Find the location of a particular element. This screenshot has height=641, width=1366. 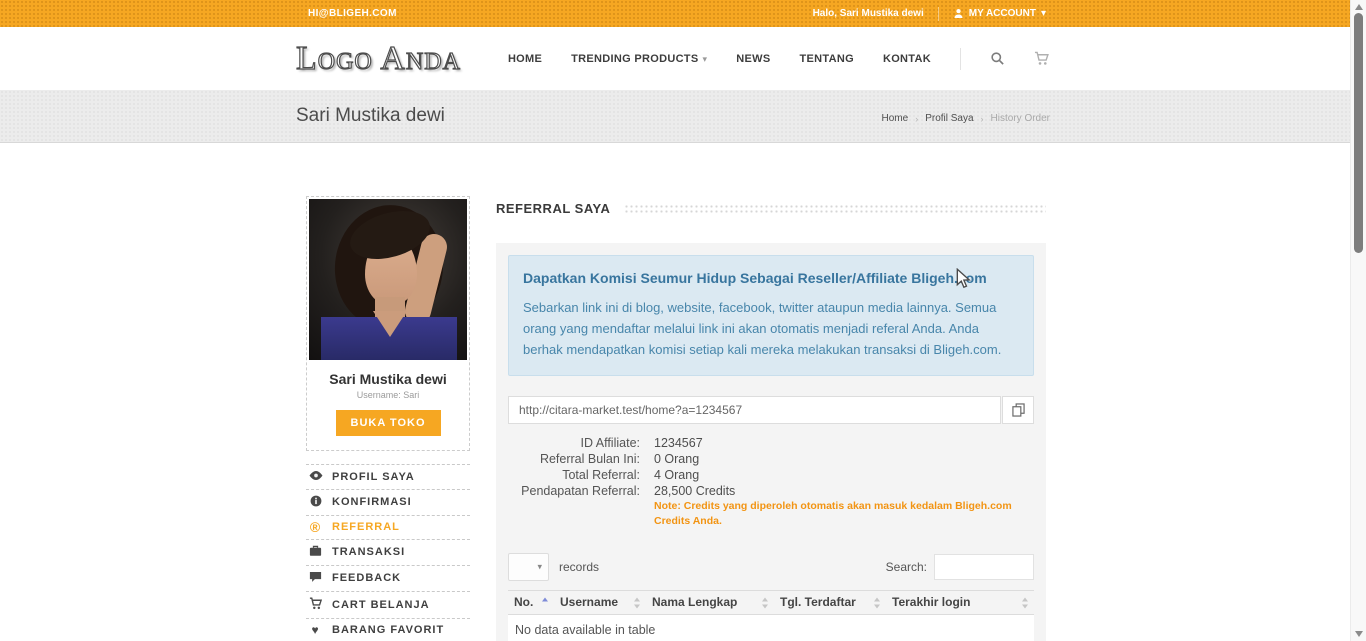

nav-tentang: TENTANG is located at coordinates (827, 59).